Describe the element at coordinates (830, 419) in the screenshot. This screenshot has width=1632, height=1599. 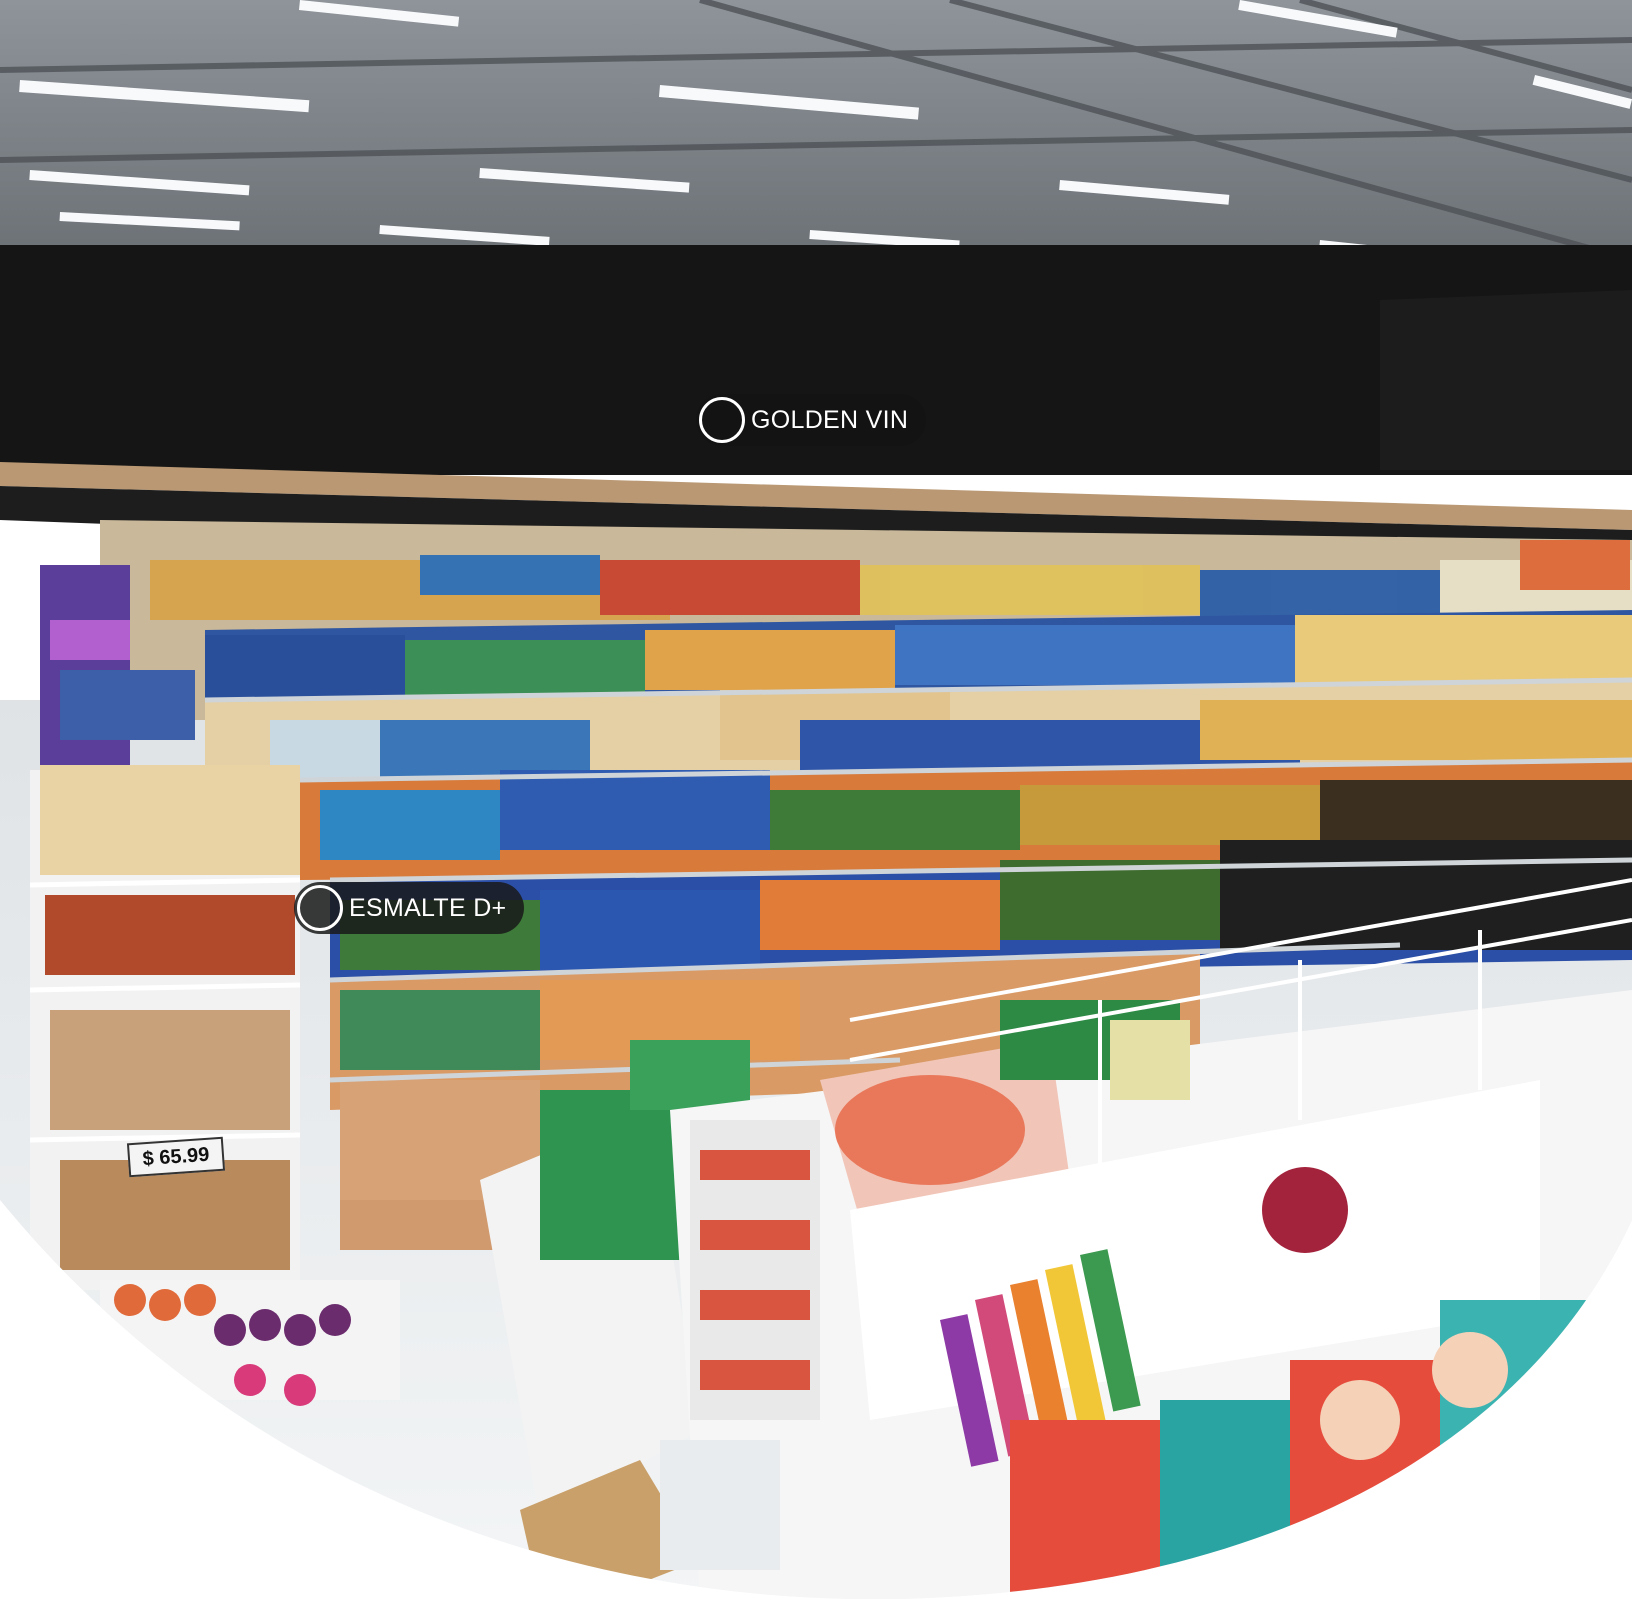
I see `hotspot-label: GOLDEN VIN` at that location.